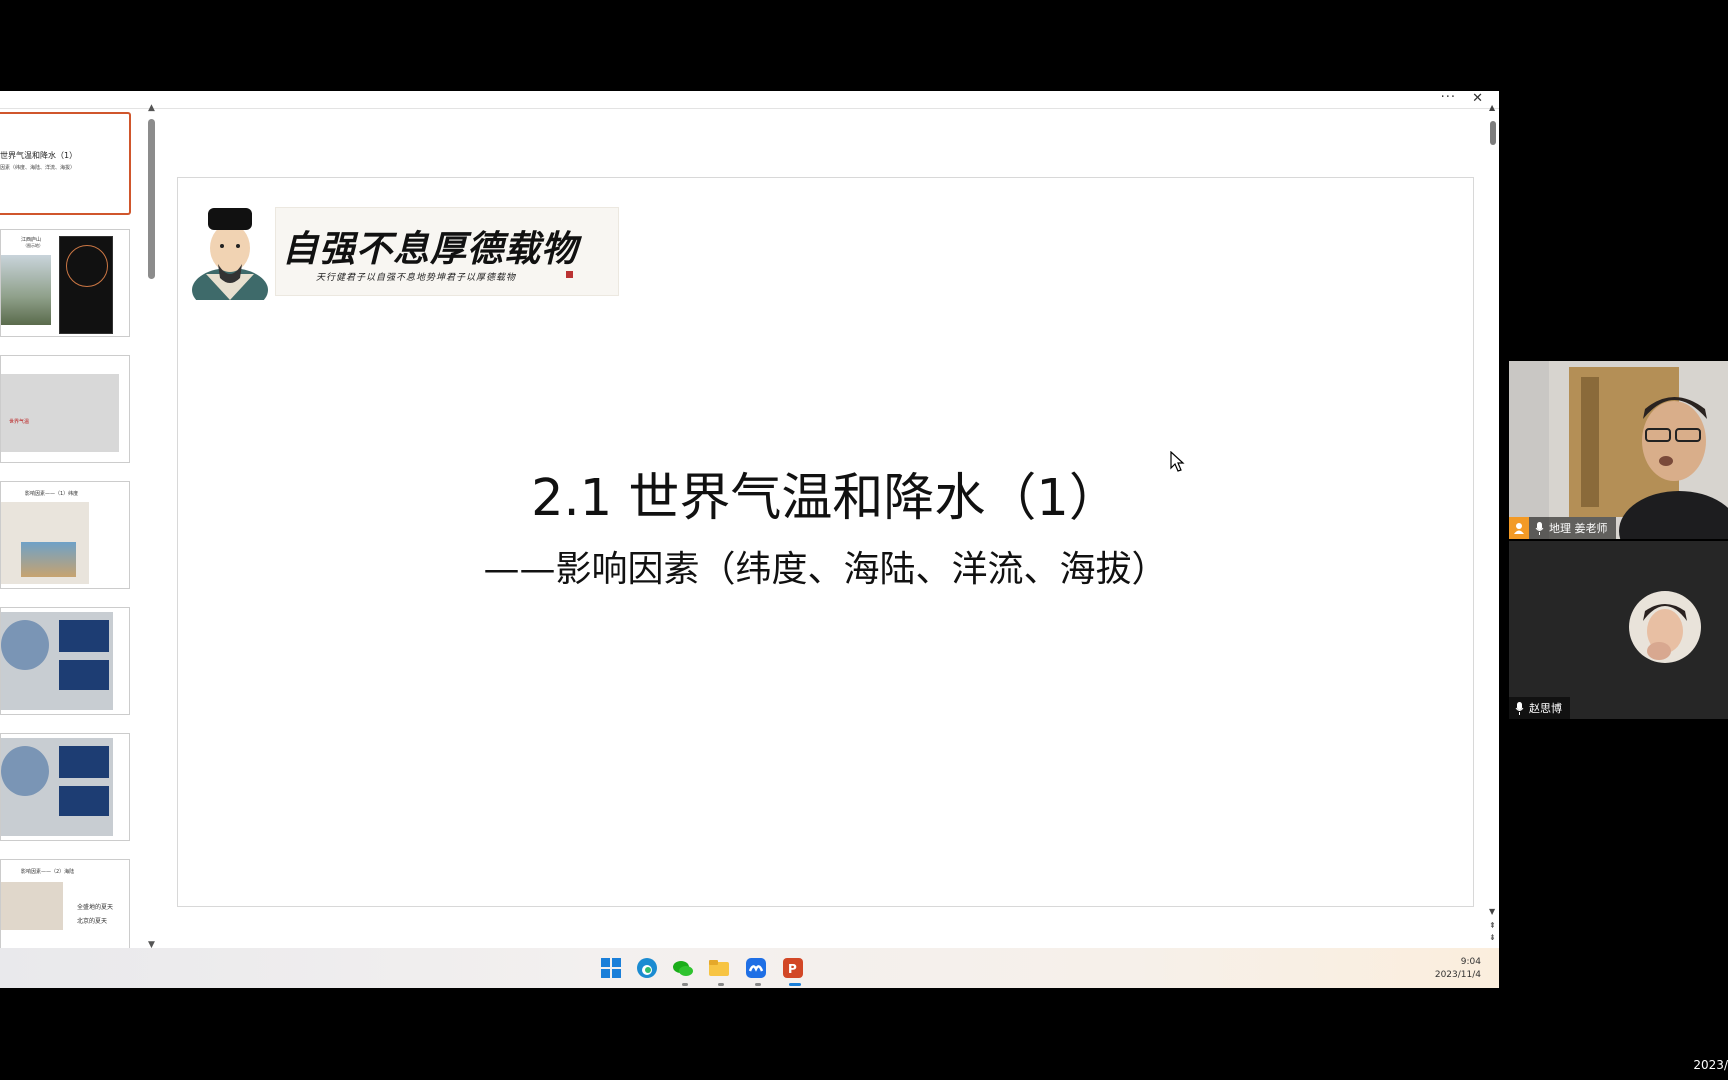 The width and height of the screenshot is (1728, 1080). I want to click on slide-thumbnail-4: 影响因素——（1）纬度, so click(65, 535).